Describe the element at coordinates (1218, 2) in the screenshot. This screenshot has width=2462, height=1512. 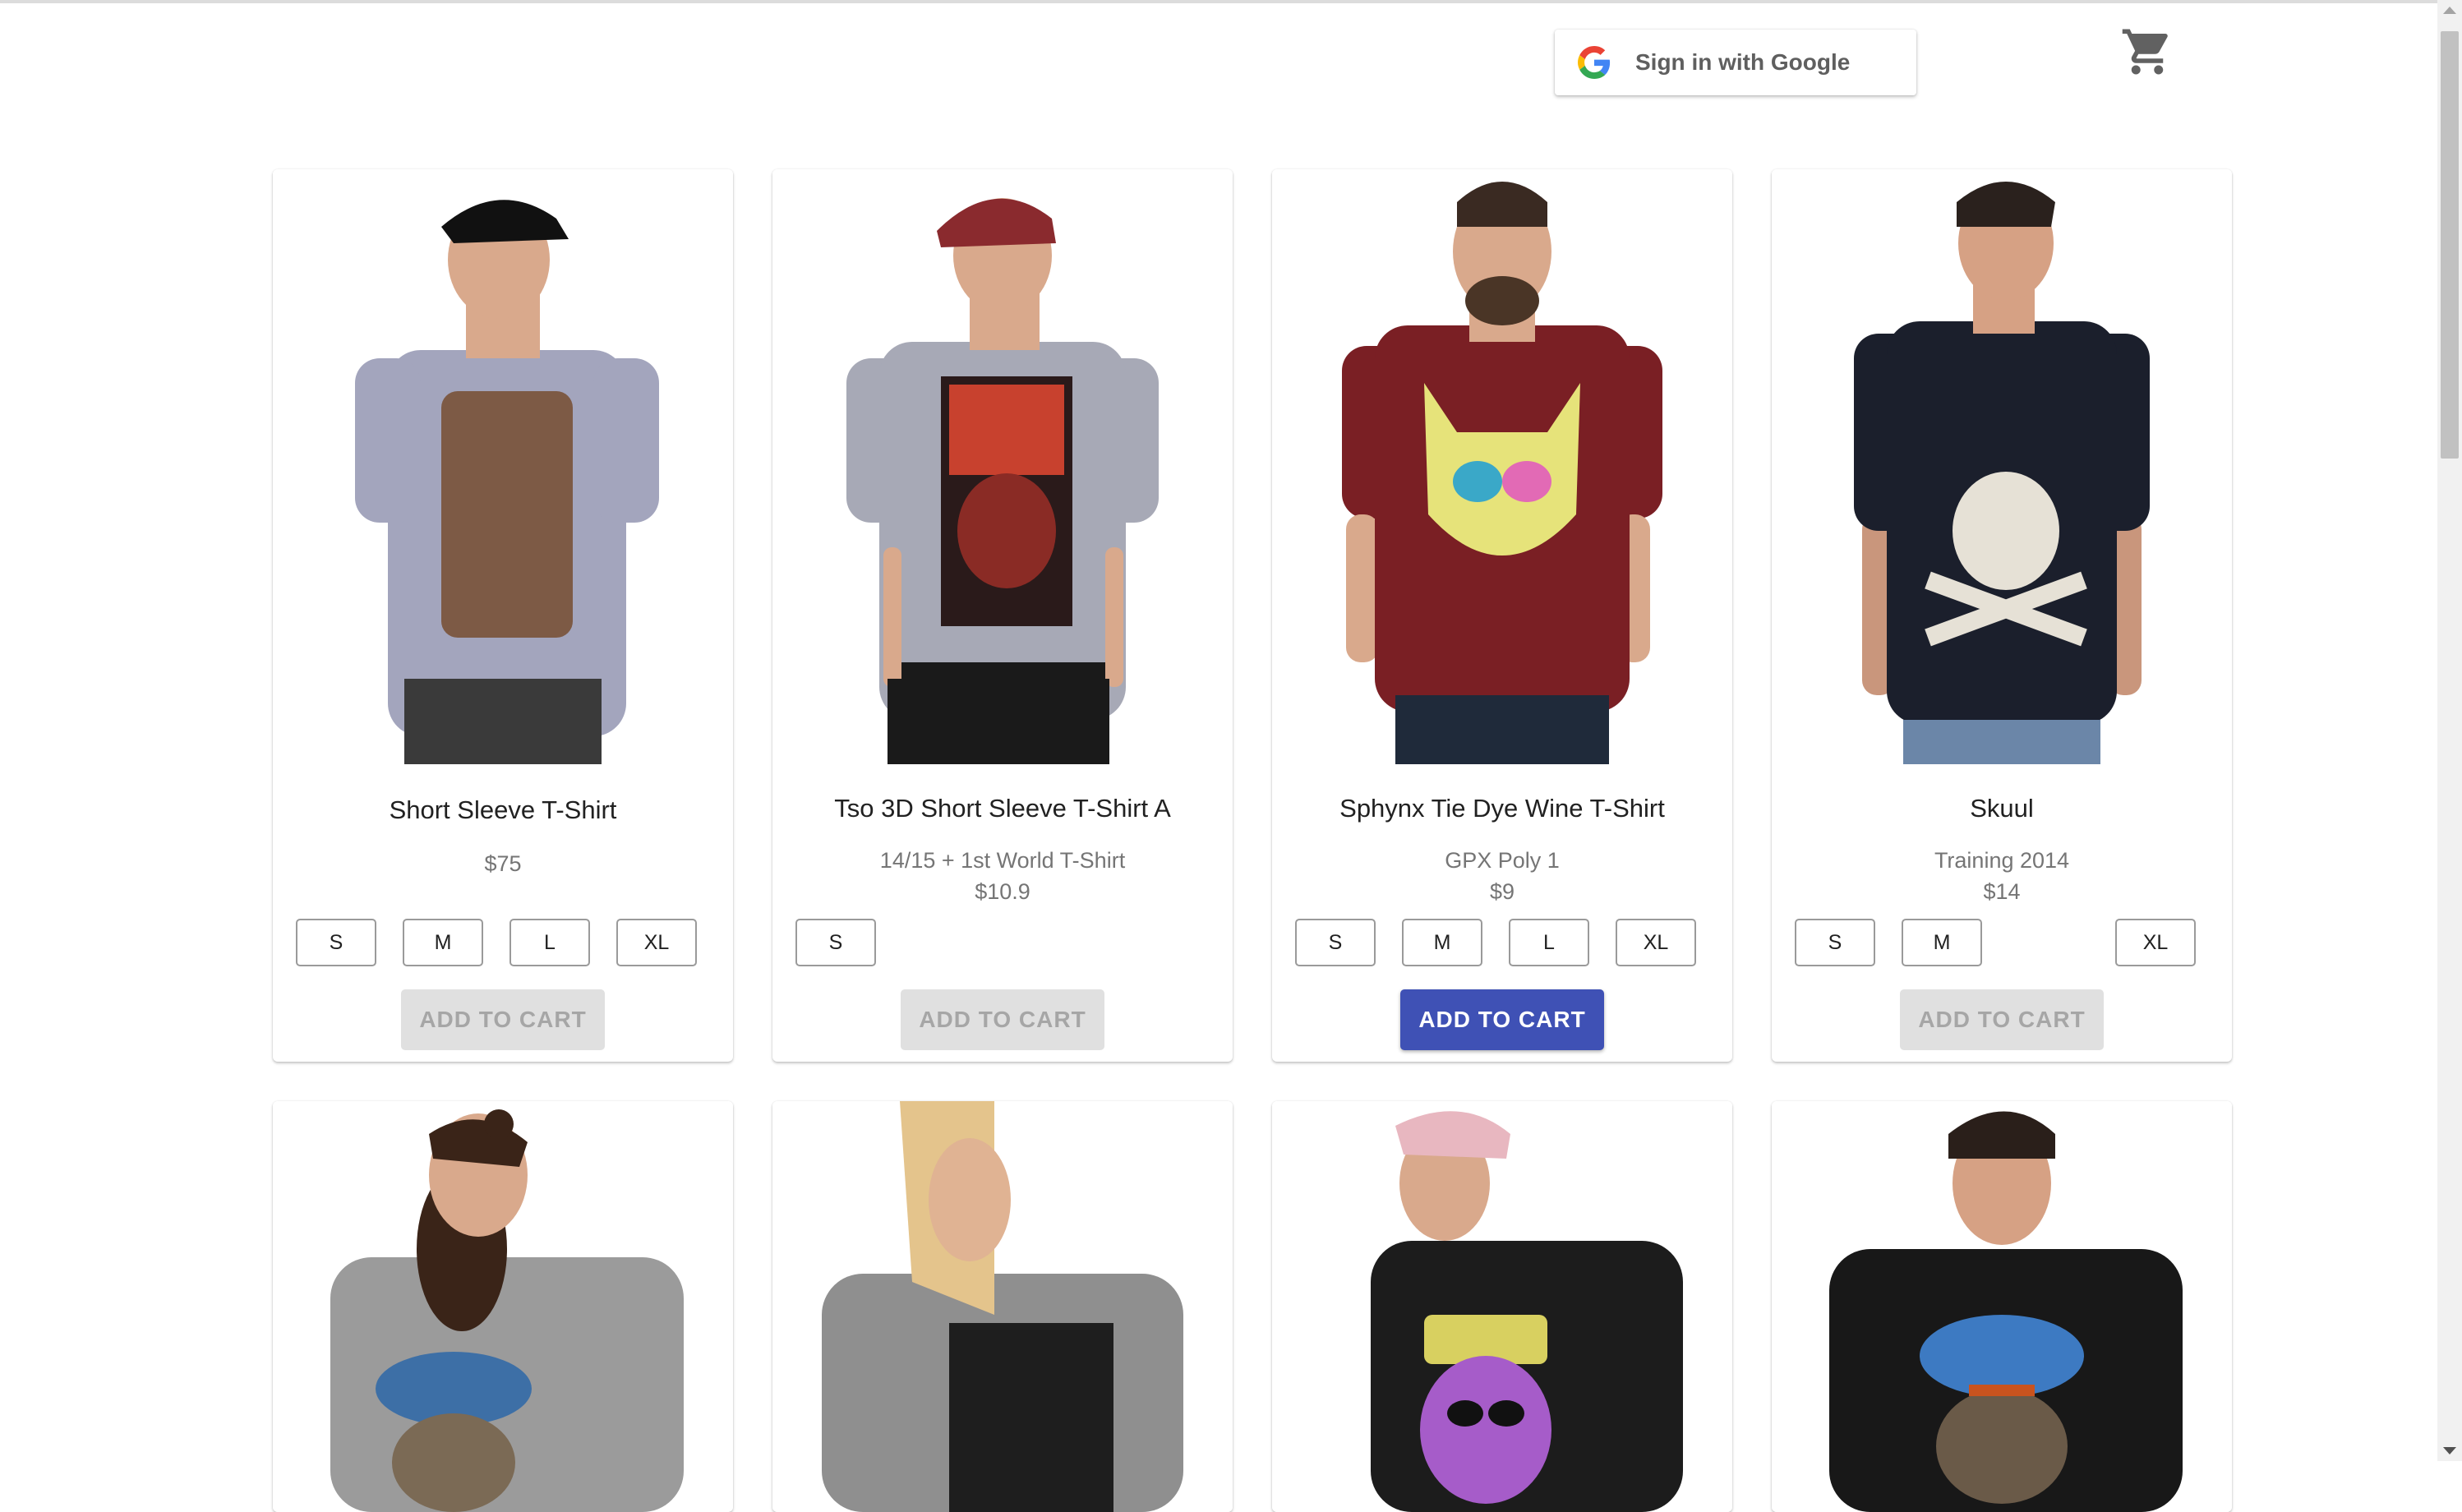
I see `top-border` at that location.